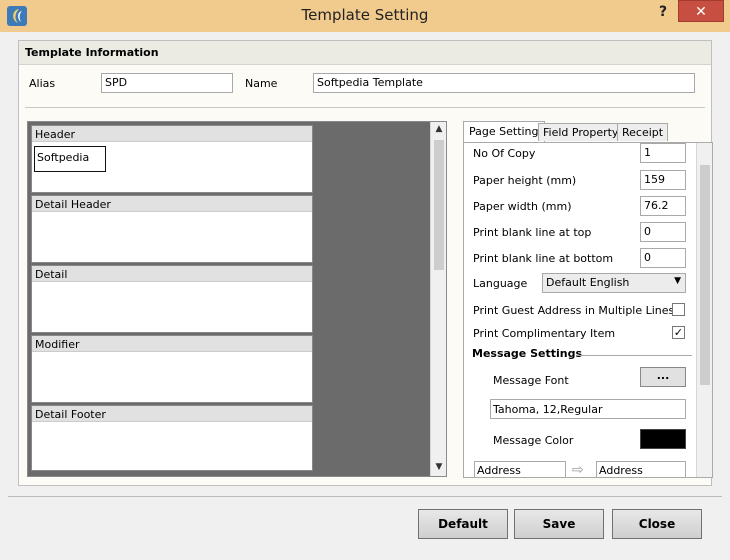  I want to click on guest-address-label: Print Guest Address in Multiple Lines, so click(574, 310).